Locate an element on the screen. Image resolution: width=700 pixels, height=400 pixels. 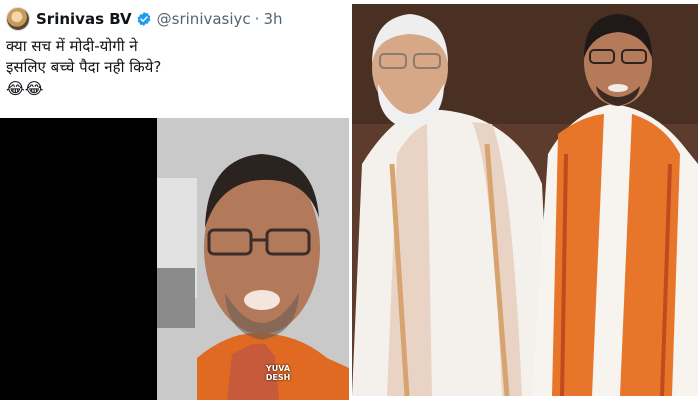
tweet-header: Srinivas BV @srinivasiyc · 3h is located at coordinates (144, 19).